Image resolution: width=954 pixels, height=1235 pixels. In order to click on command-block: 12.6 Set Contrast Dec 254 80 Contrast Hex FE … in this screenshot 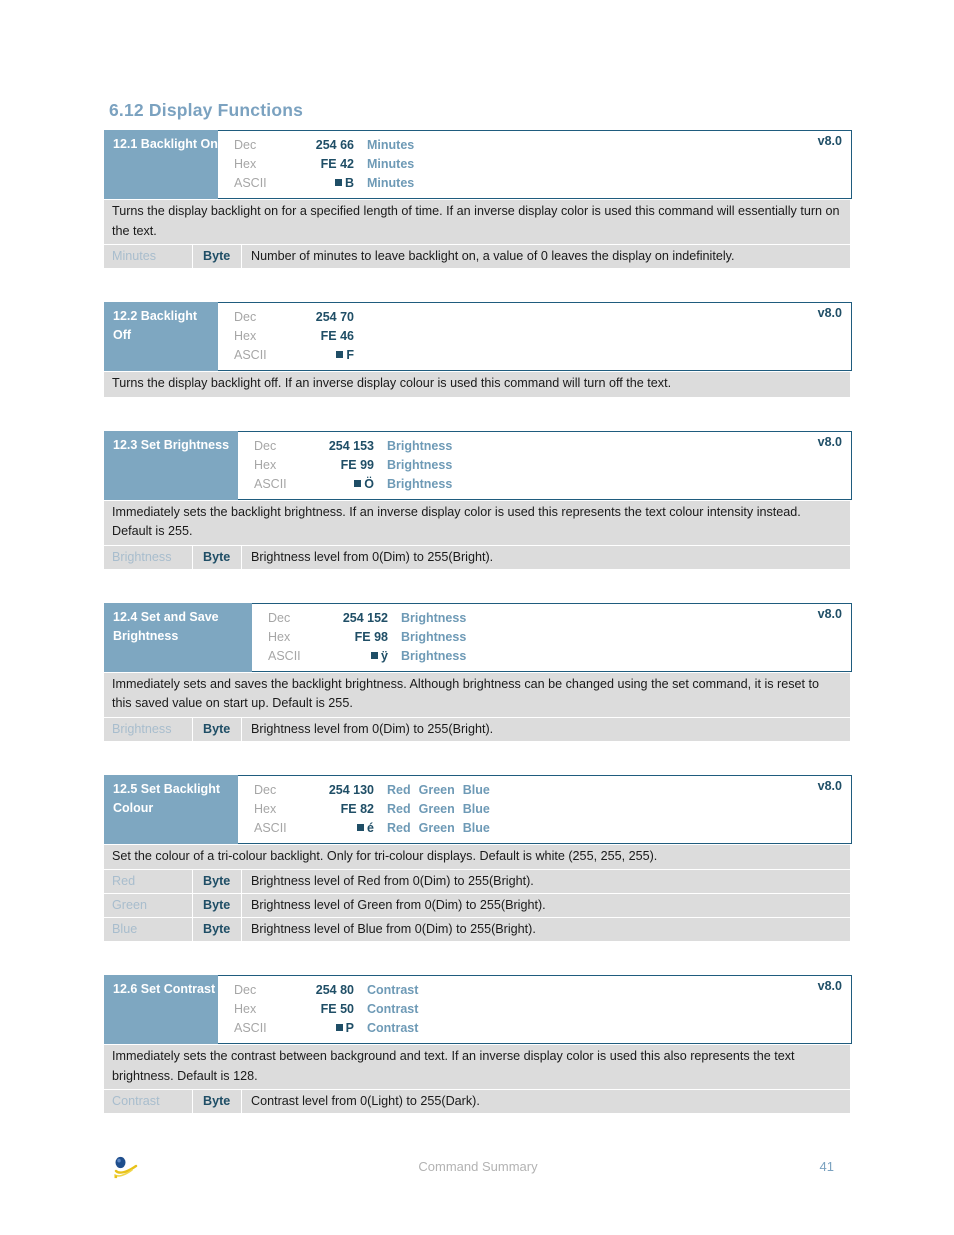, I will do `click(478, 1044)`.